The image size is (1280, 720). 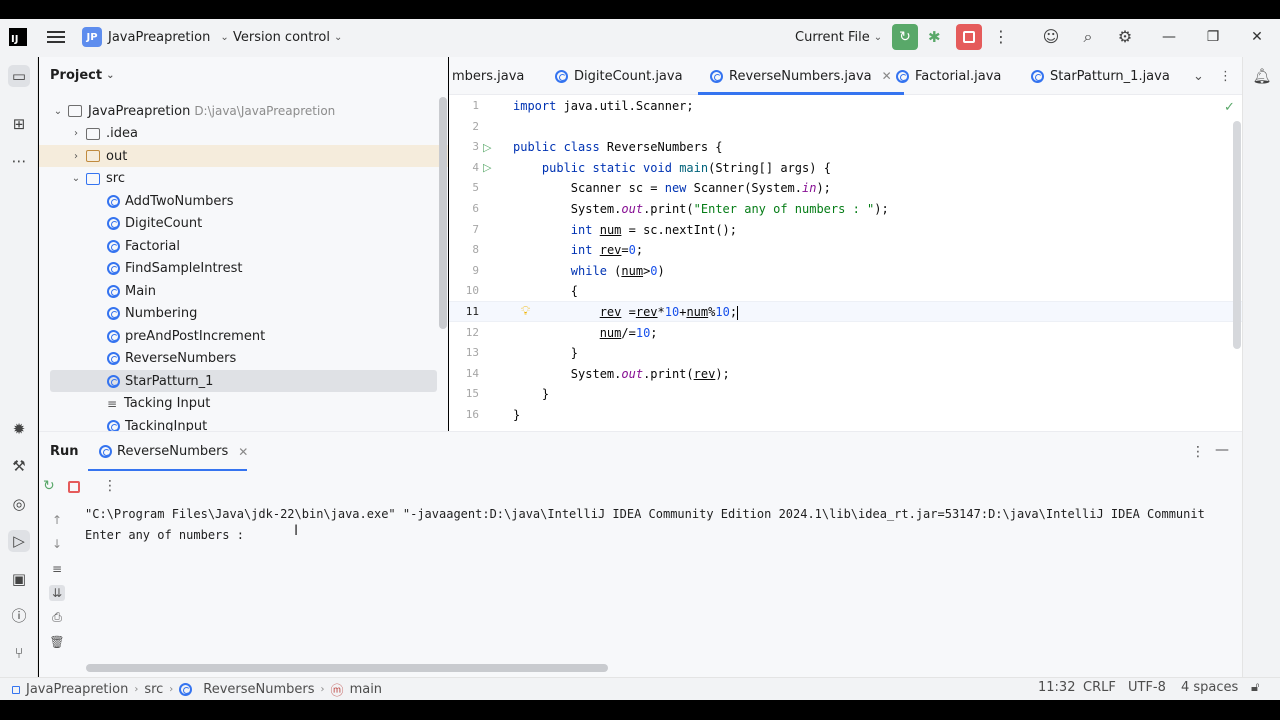 What do you see at coordinates (1198, 76) in the screenshot?
I see `tab-list-chevron-icon: ⌄` at bounding box center [1198, 76].